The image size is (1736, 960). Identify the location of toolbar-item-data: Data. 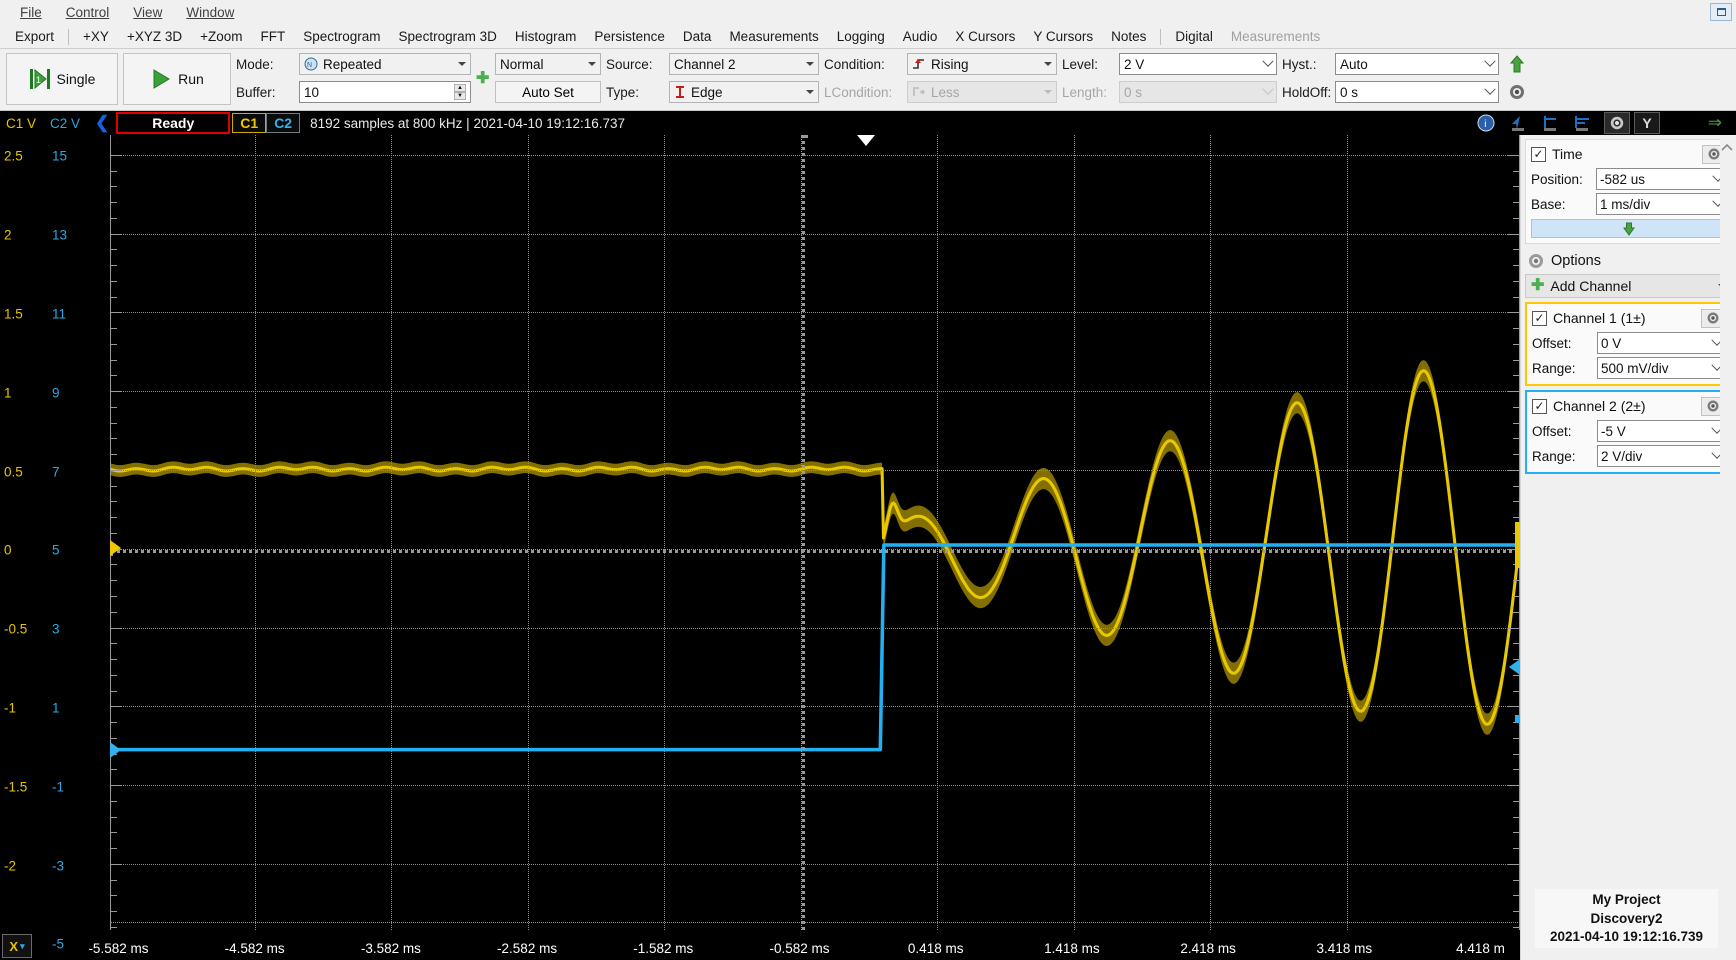
(697, 36).